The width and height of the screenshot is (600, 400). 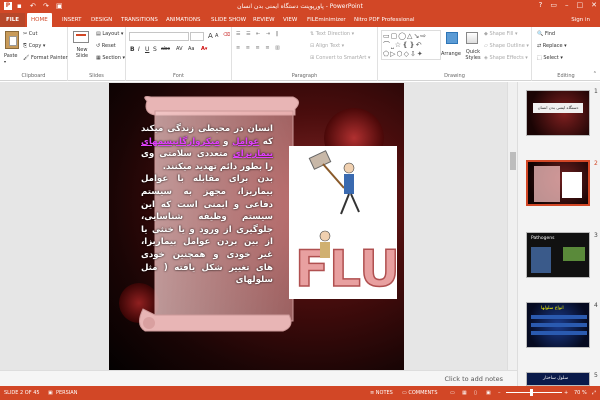 I want to click on zoom-slider-thumb, so click(x=531, y=392).